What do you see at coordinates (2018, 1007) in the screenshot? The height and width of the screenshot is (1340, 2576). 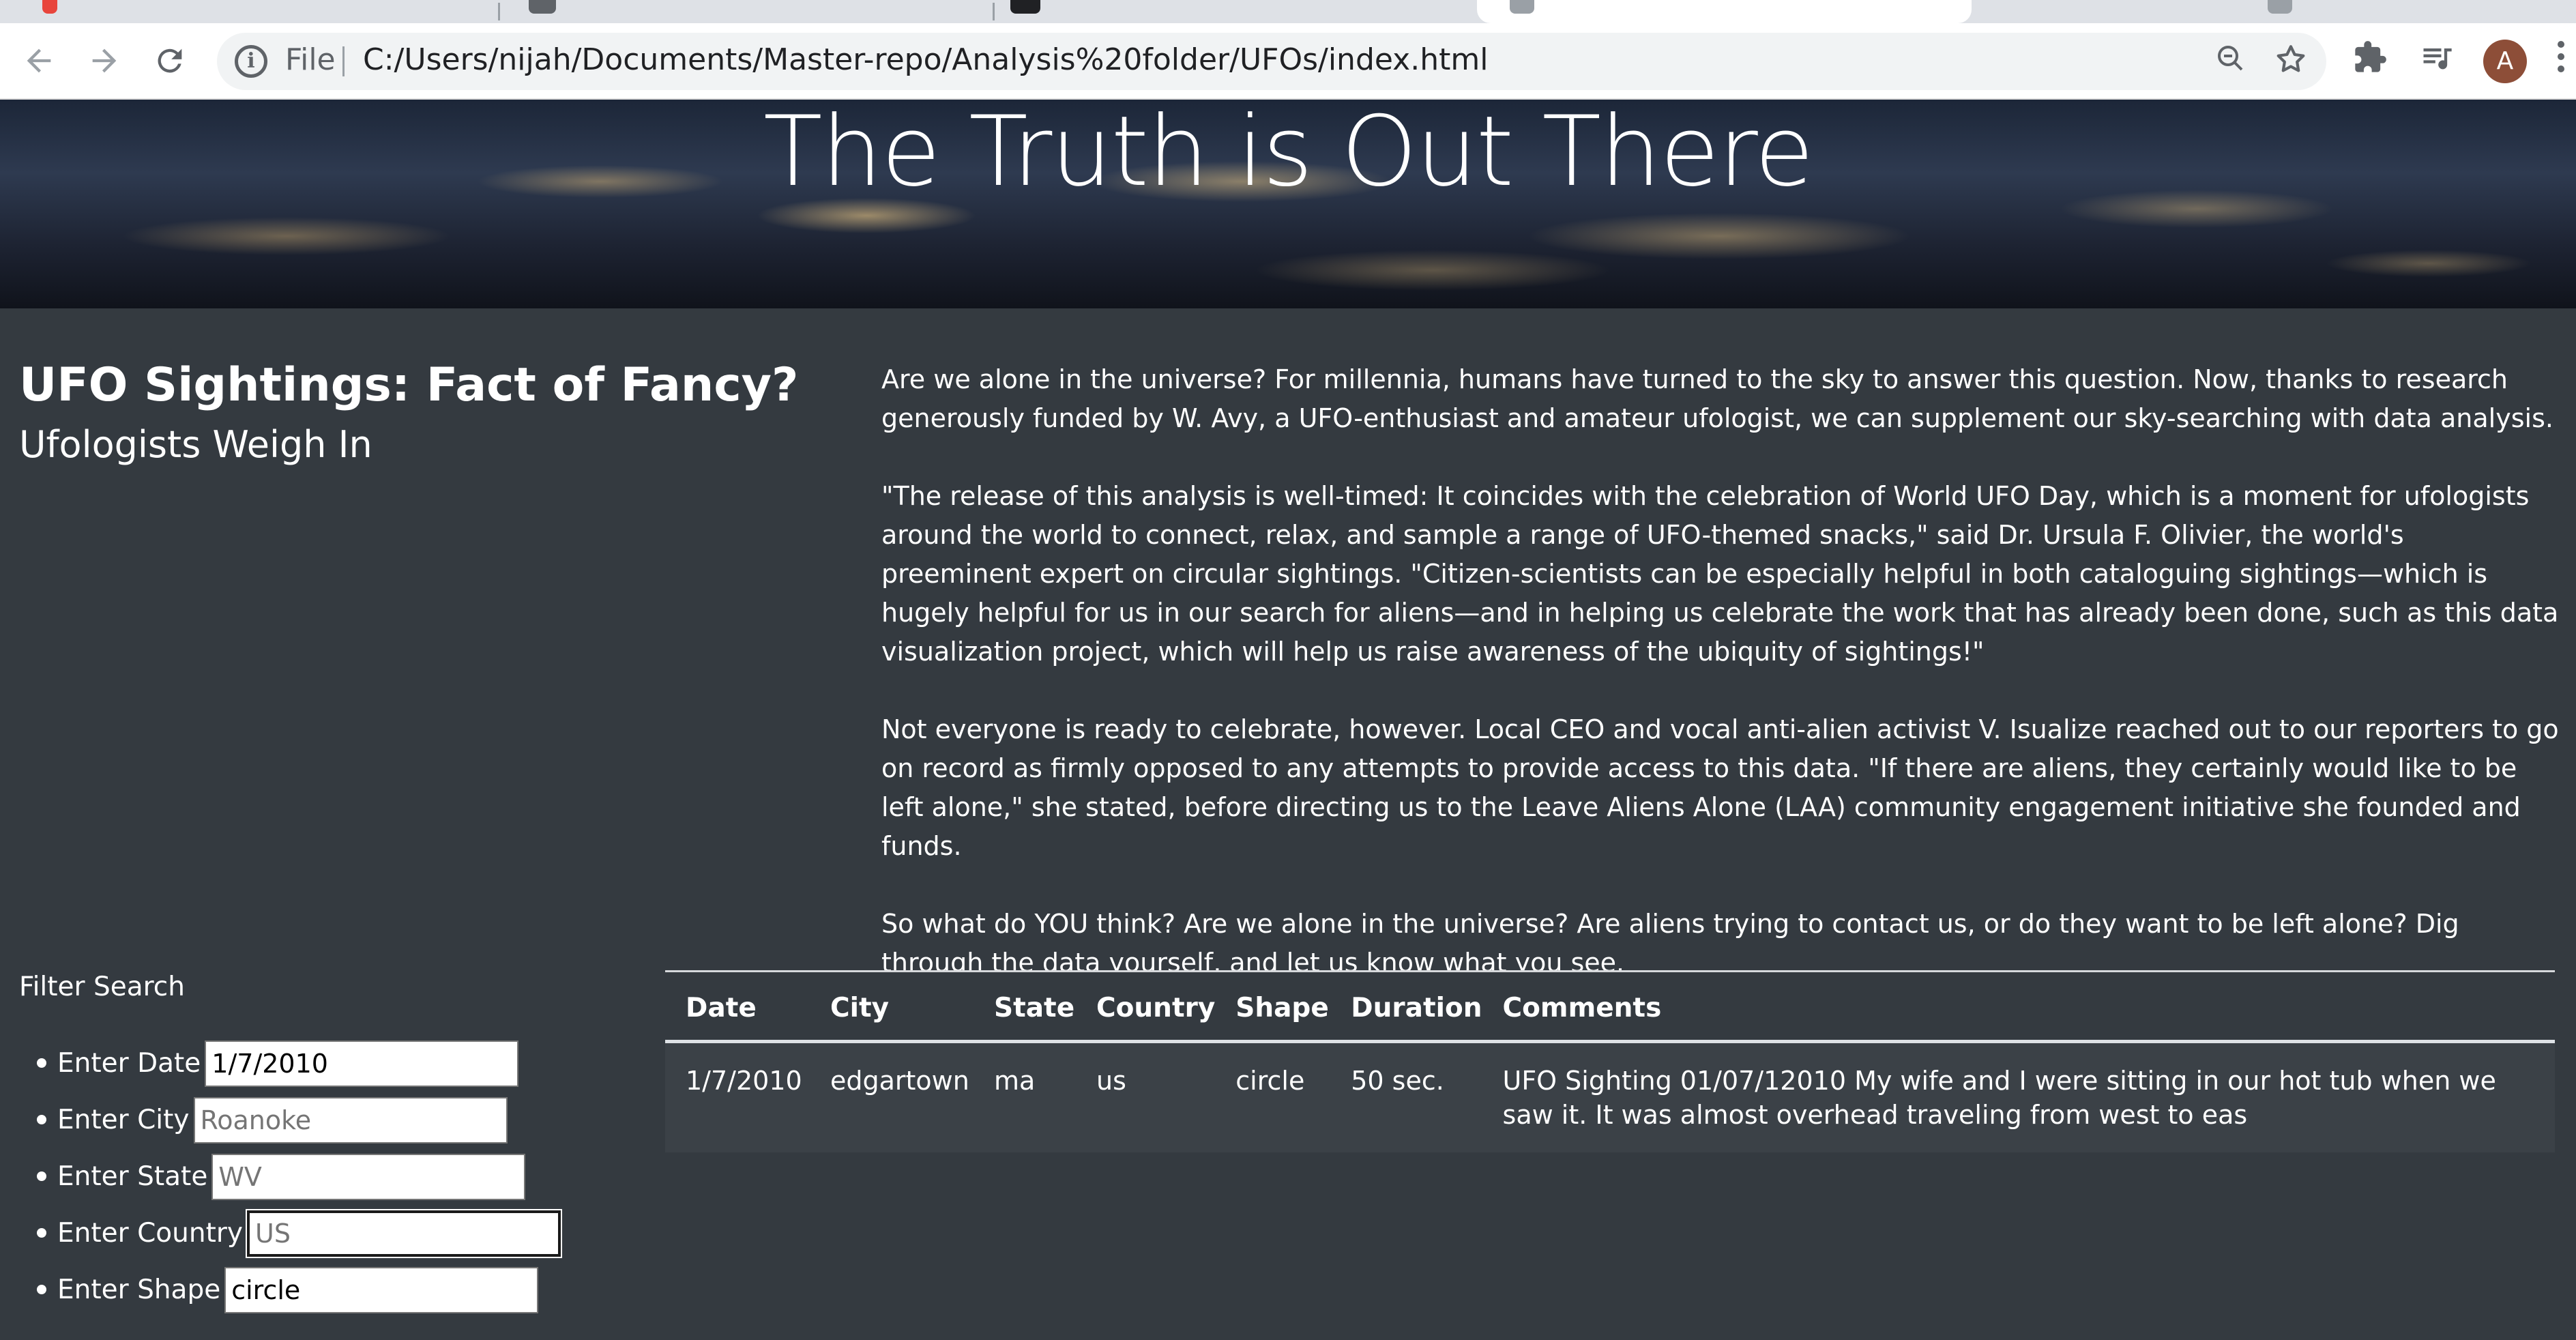 I see `column-header-comments: Comments` at bounding box center [2018, 1007].